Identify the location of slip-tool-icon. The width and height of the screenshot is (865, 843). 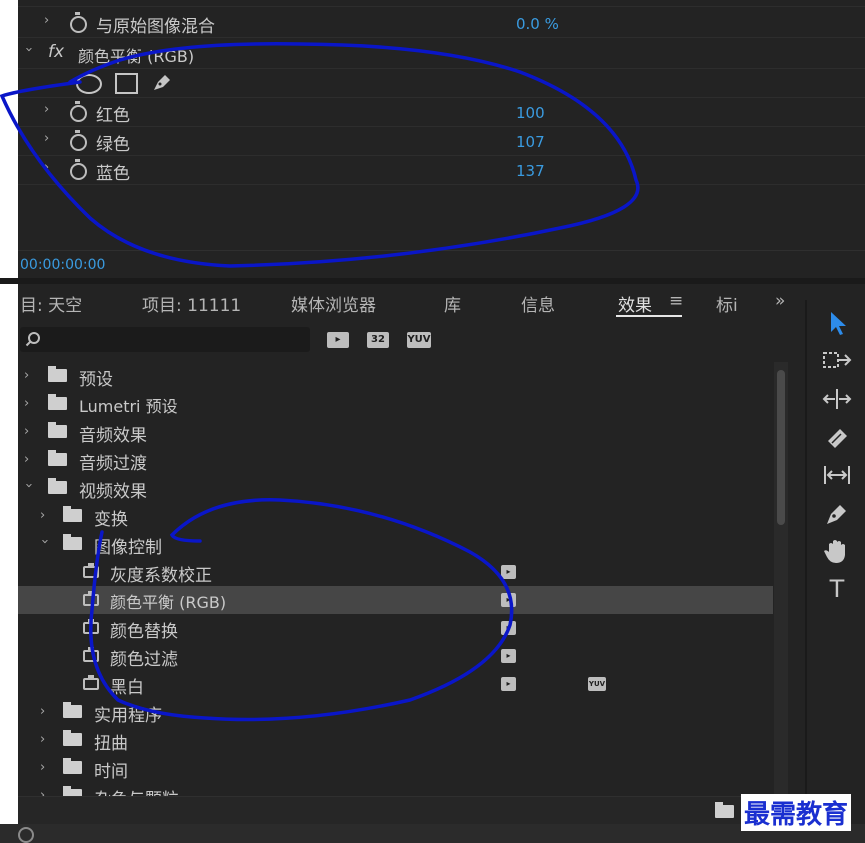
(837, 475).